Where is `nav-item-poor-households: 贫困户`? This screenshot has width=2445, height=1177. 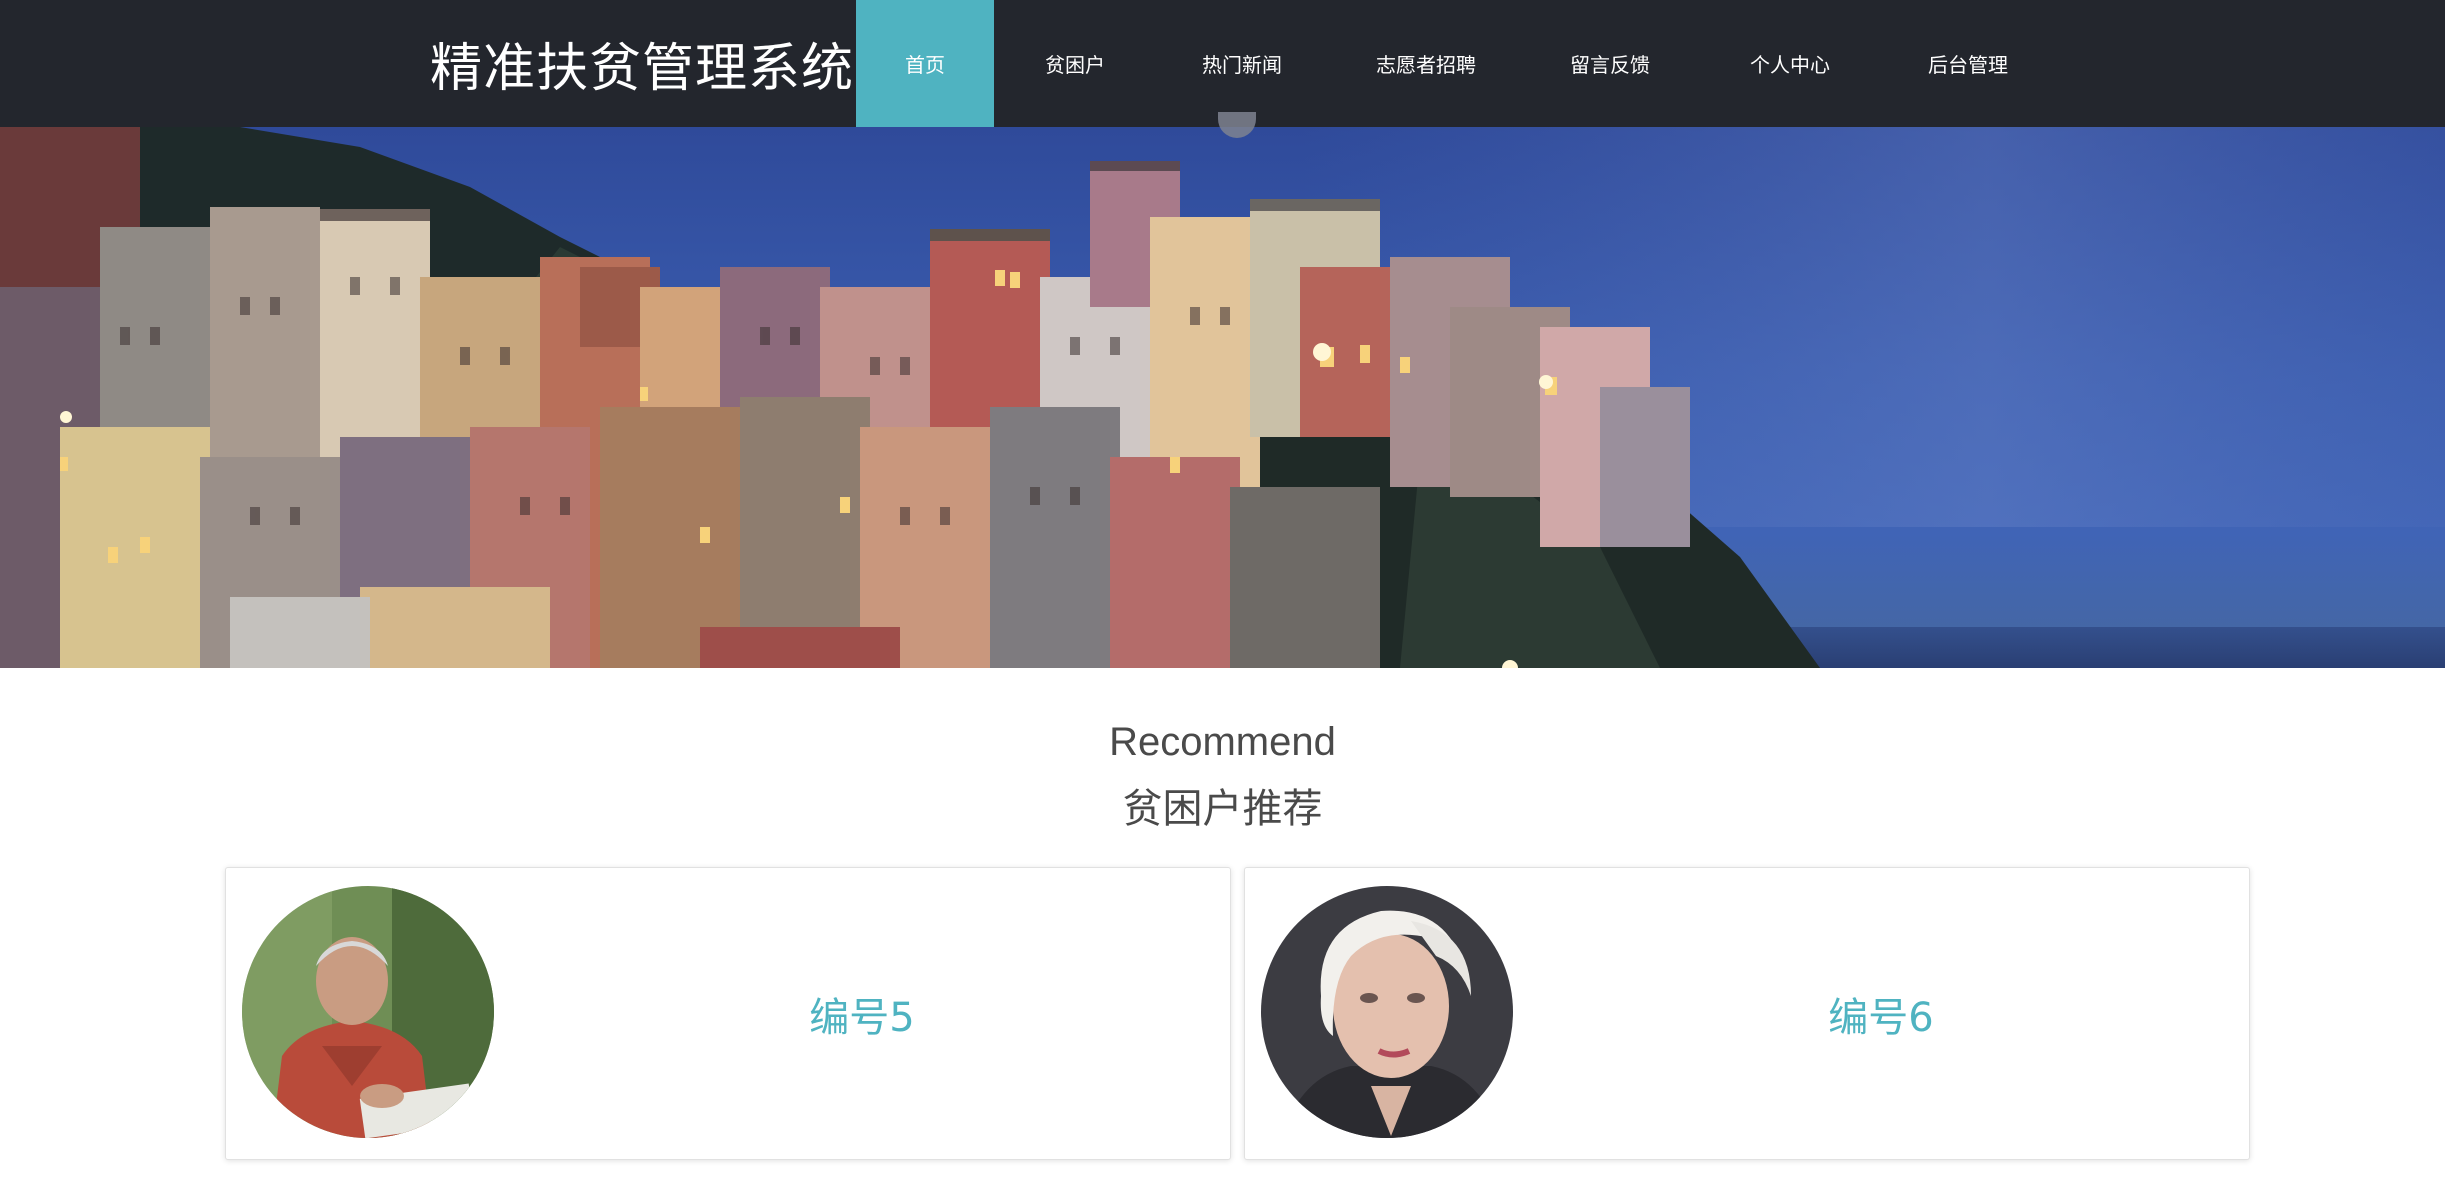
nav-item-poor-households: 贫困户 is located at coordinates (1075, 63).